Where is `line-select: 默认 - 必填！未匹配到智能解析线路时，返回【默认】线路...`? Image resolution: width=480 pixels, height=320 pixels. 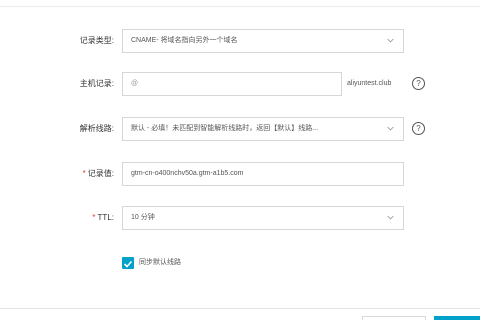
line-select: 默认 - 必填！未匹配到智能解析线路时，返回【默认】线路... is located at coordinates (263, 129).